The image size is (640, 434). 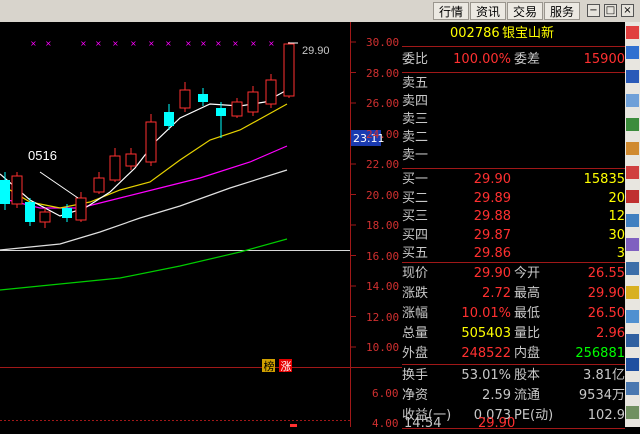 What do you see at coordinates (632, 292) in the screenshot?
I see `star-icon` at bounding box center [632, 292].